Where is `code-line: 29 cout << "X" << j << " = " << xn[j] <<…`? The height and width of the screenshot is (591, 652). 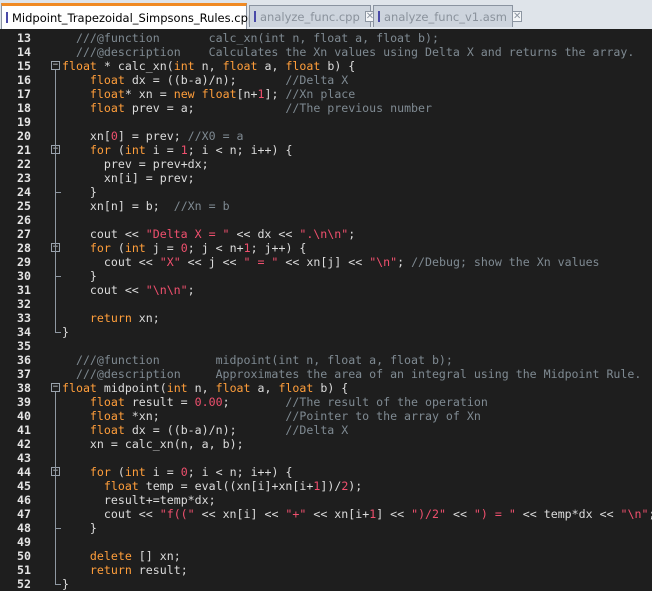
code-line: 29 cout << "X" << j << " = " << xn[j] <<… is located at coordinates (326, 262).